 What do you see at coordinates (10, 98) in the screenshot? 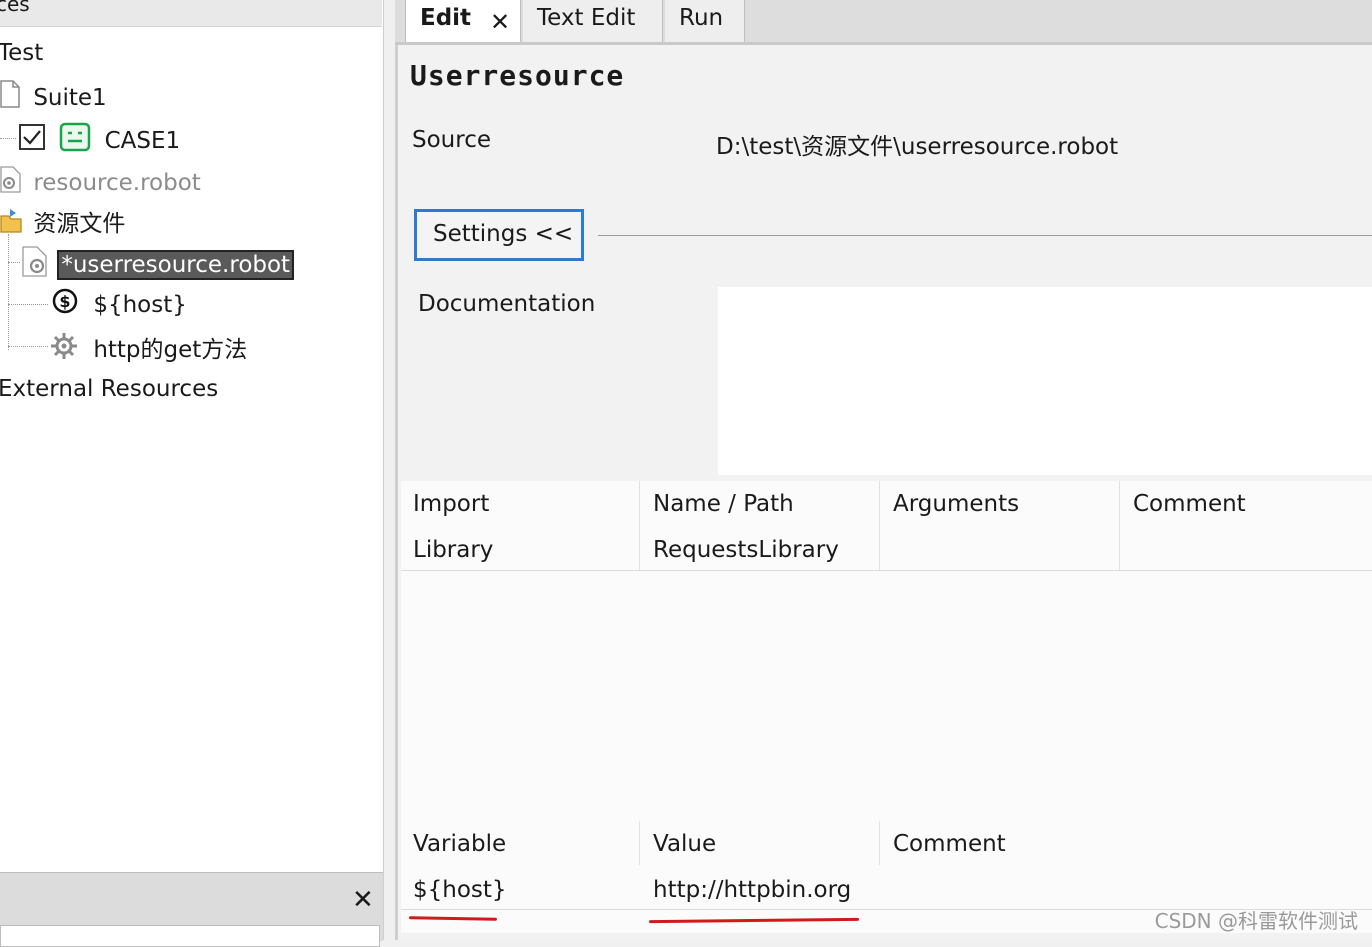
I see `file-icon` at bounding box center [10, 98].